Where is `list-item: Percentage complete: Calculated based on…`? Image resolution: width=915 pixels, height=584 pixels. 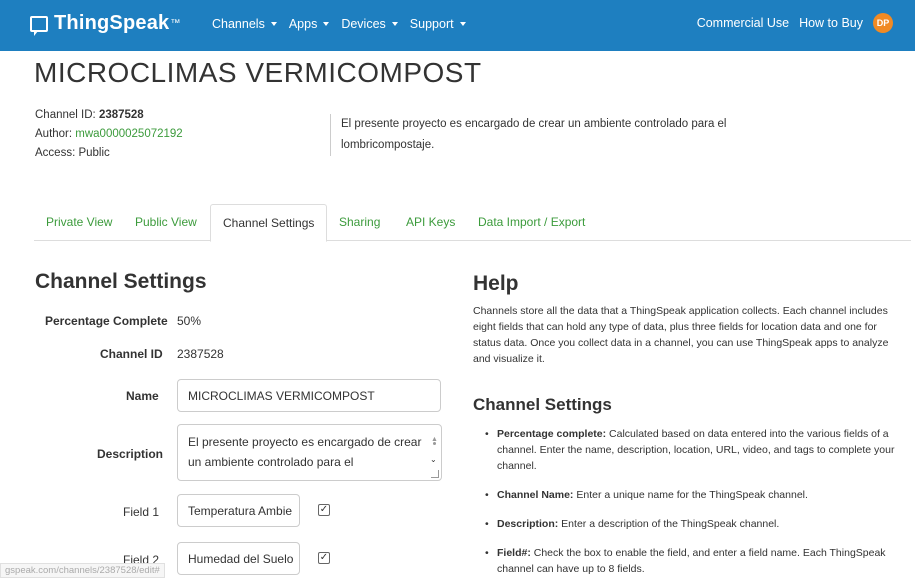 list-item: Percentage complete: Calculated based on… is located at coordinates (695, 450).